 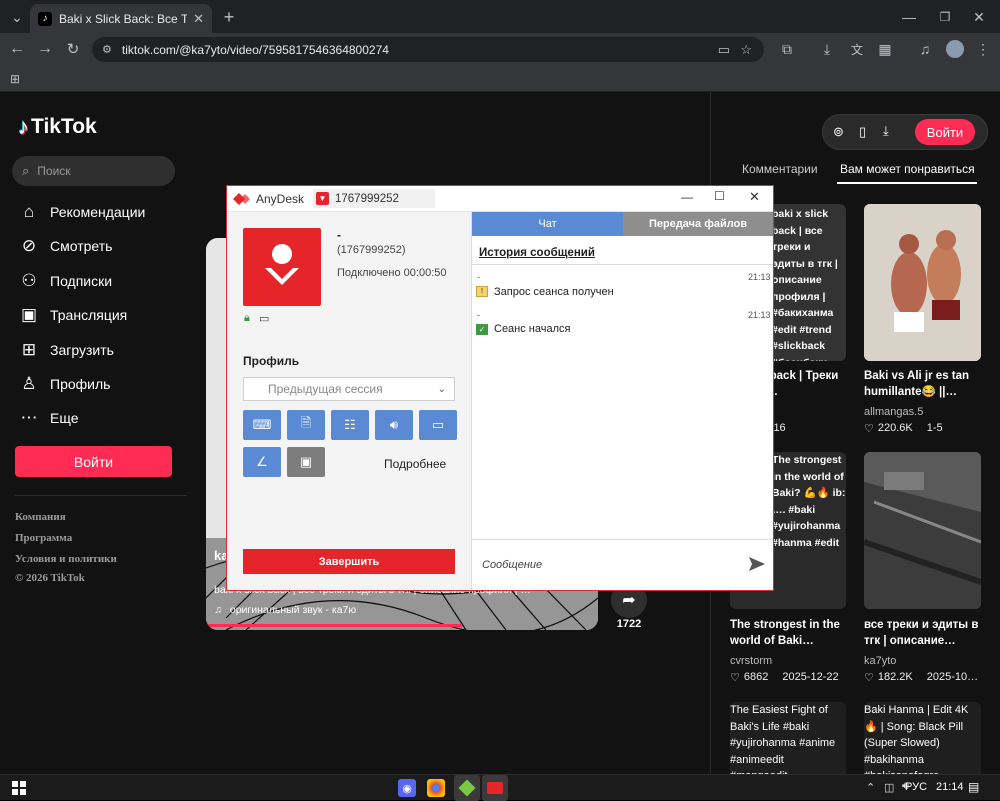 What do you see at coordinates (438, 425) in the screenshot?
I see `recording-button: ▭` at bounding box center [438, 425].